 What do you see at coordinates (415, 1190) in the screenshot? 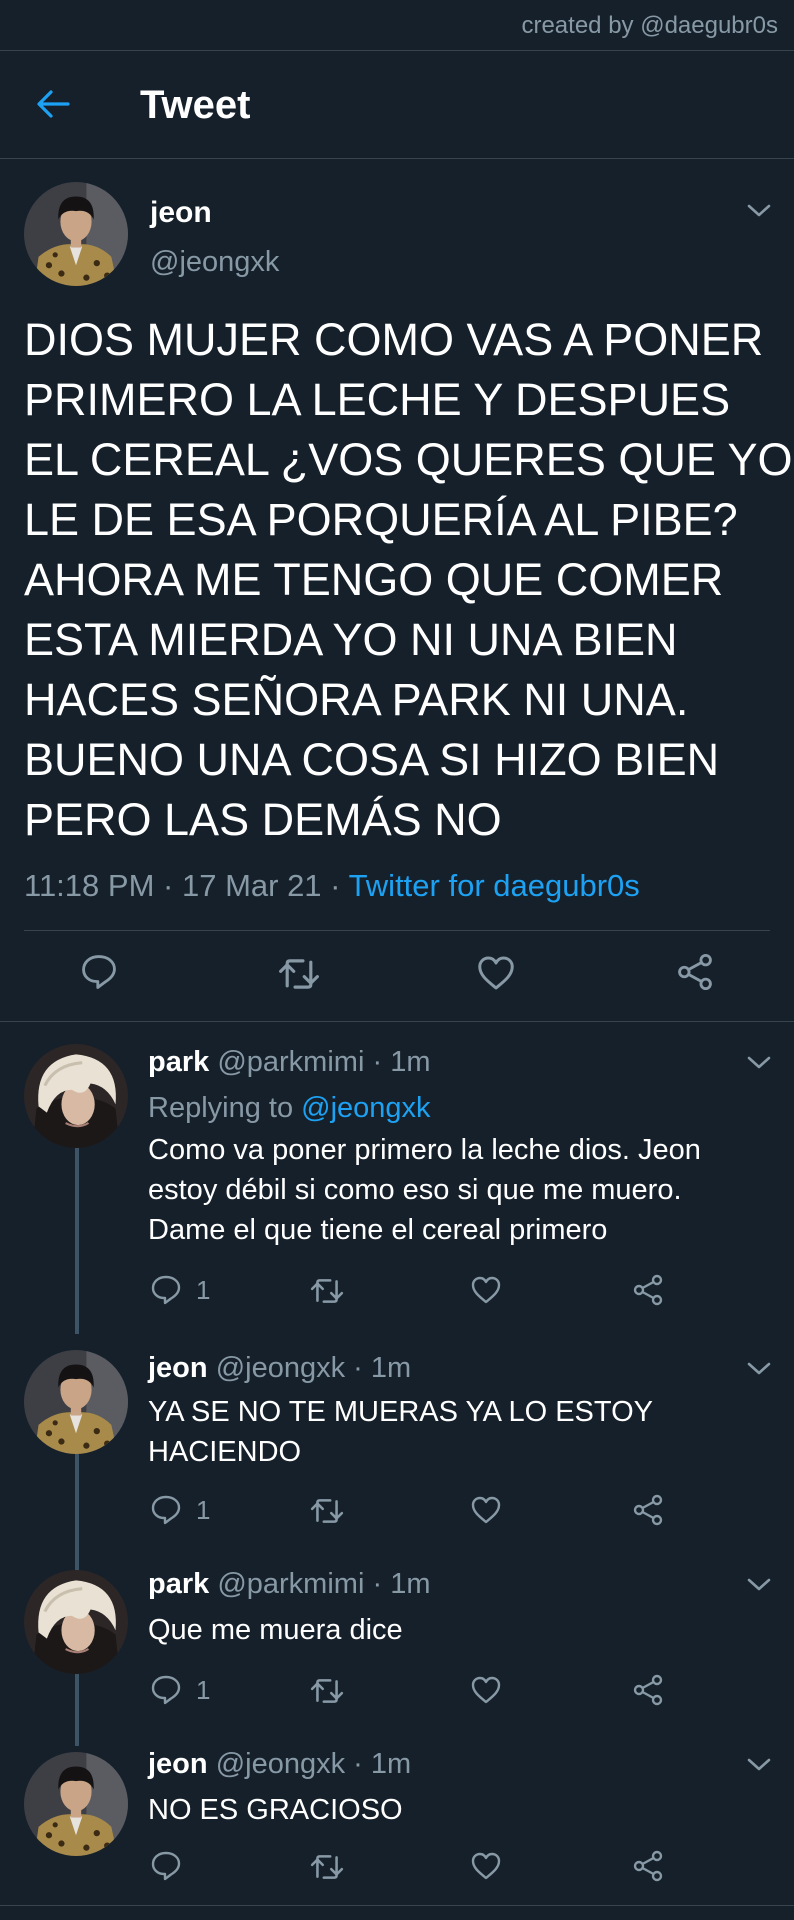
I see `reply-text-line: estoy débil si como eso si que me muero.` at bounding box center [415, 1190].